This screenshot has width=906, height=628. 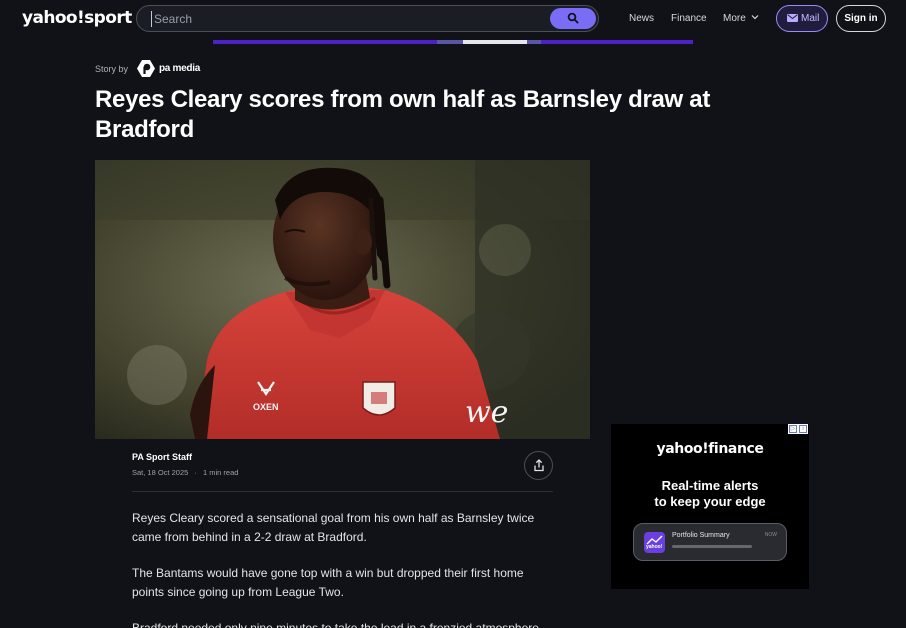 I want to click on ad-notification-card: yahoo! Portfolio Summary NOW, so click(x=710, y=542).